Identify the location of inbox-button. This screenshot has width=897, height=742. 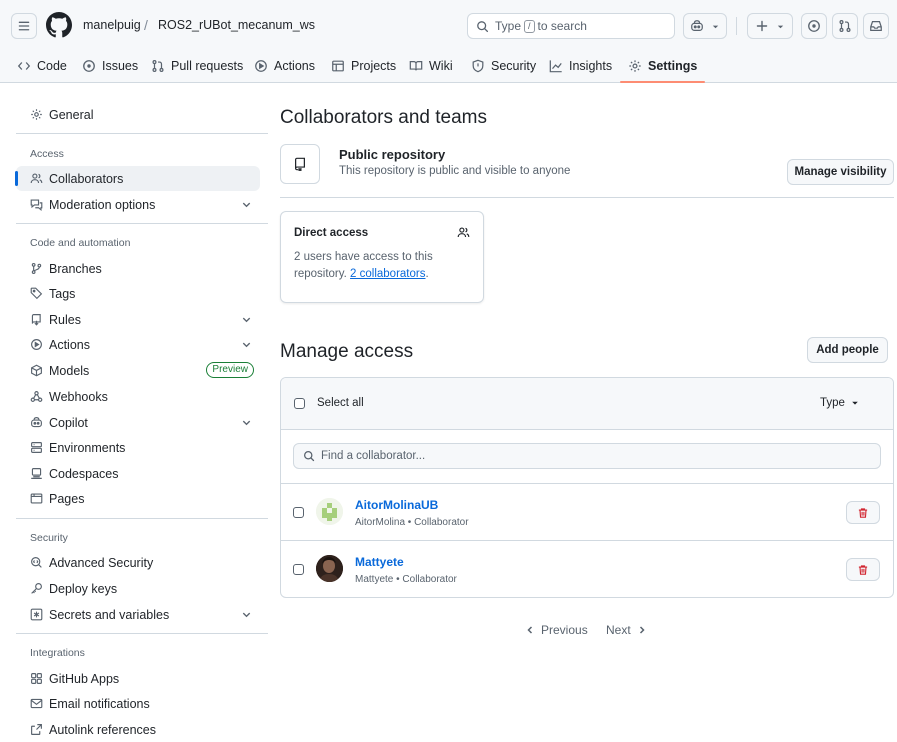
(876, 26).